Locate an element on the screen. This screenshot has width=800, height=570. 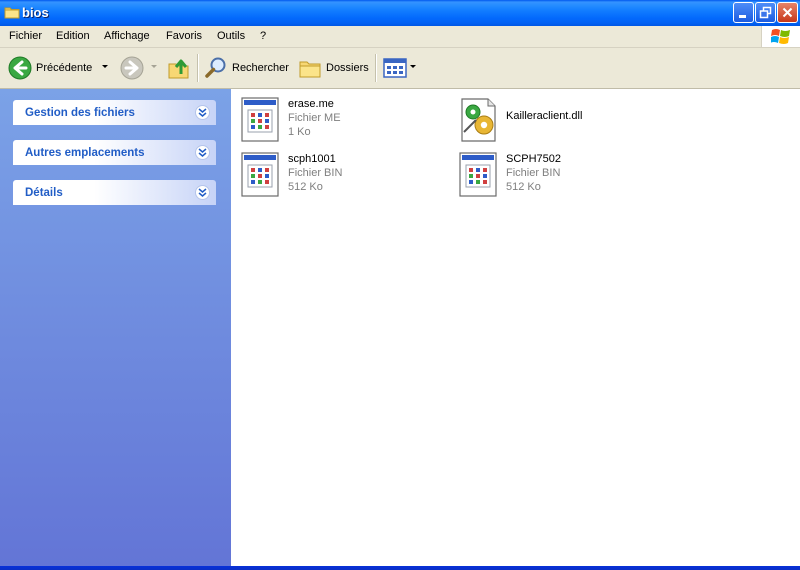
folders-button: Dossiers is located at coordinates (333, 68).